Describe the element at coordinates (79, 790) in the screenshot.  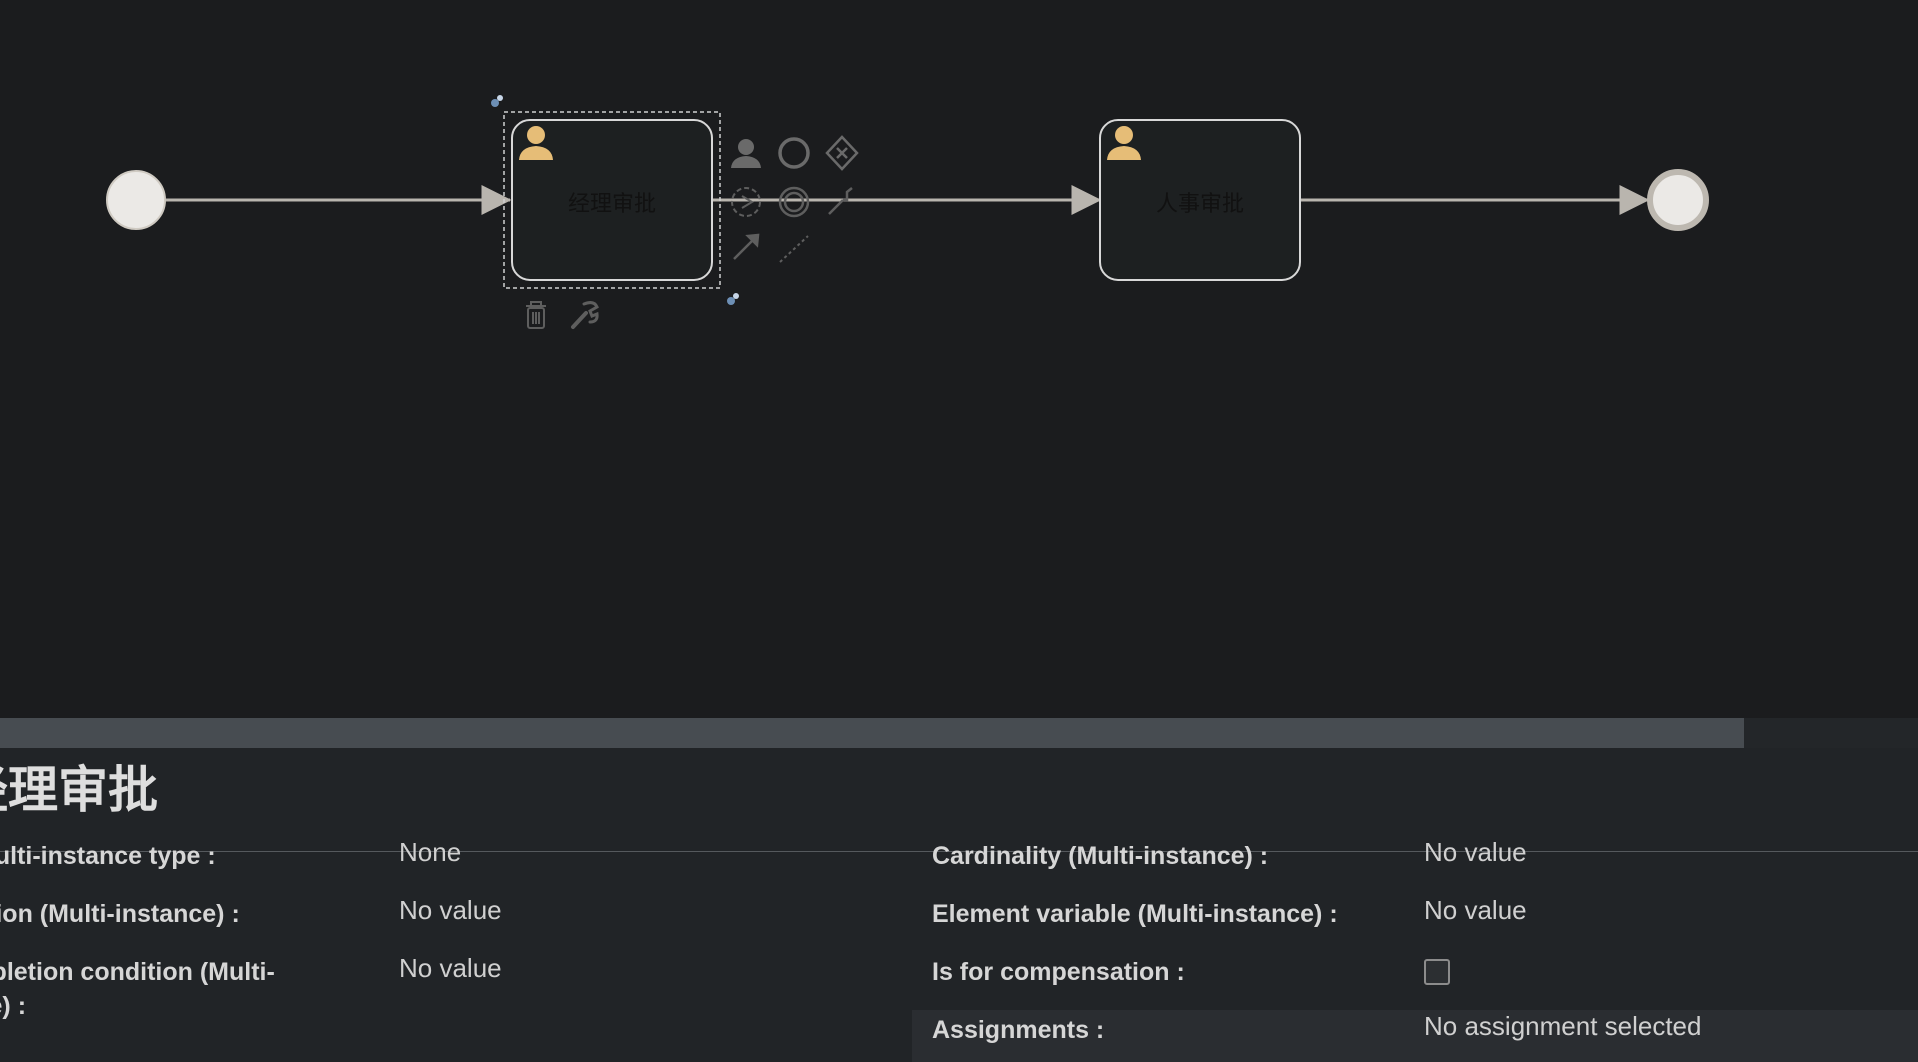
I see `properties-title: 经理审批` at that location.